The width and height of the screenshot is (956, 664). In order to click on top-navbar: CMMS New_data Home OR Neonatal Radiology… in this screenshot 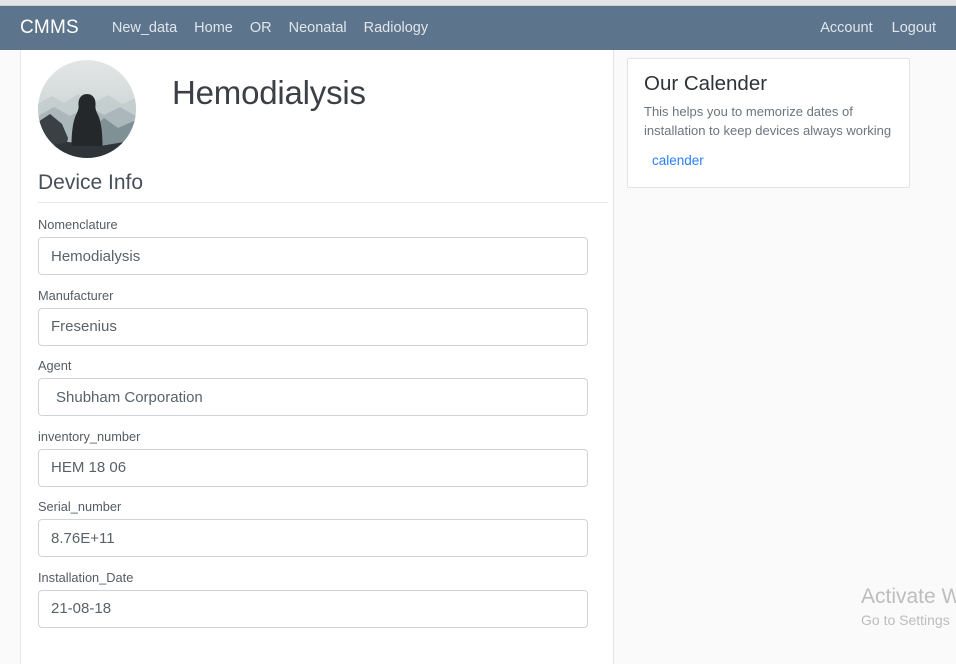, I will do `click(478, 28)`.